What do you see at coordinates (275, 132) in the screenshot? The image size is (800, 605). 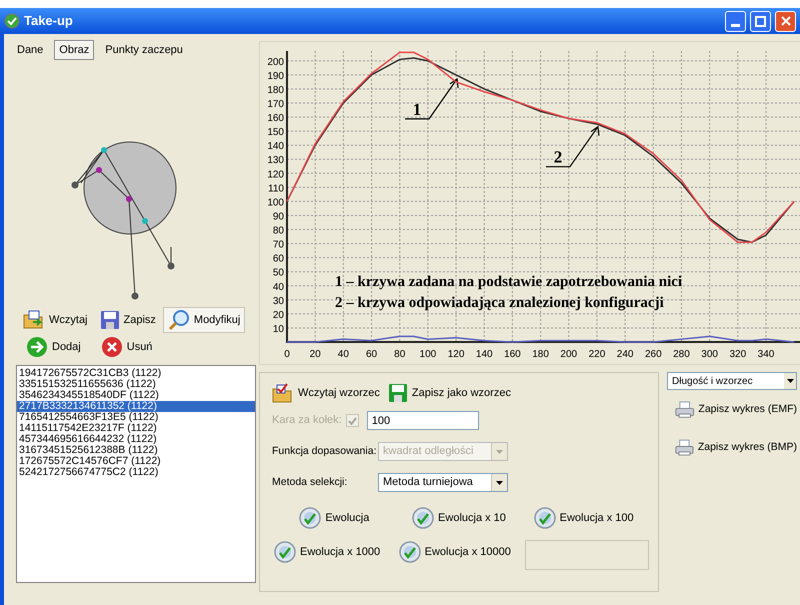 I see `axis-label: 150` at bounding box center [275, 132].